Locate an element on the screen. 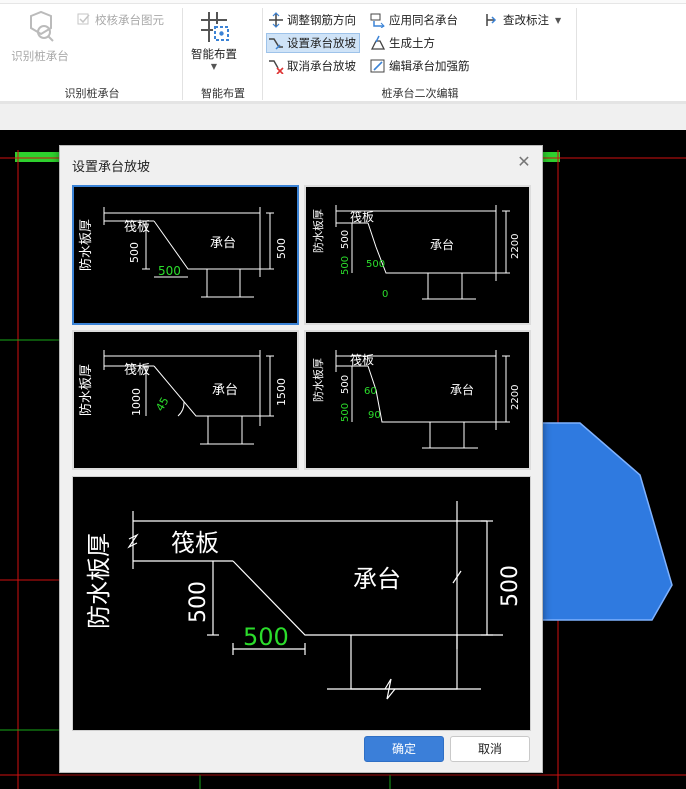 The image size is (686, 789). angle-label: 45 is located at coordinates (162, 404).